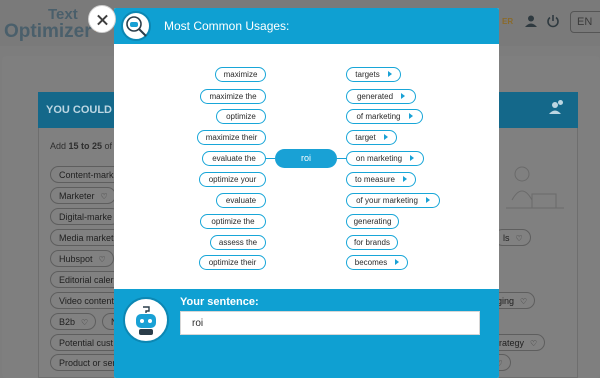 The width and height of the screenshot is (600, 378). What do you see at coordinates (371, 137) in the screenshot?
I see `following-word: target` at bounding box center [371, 137].